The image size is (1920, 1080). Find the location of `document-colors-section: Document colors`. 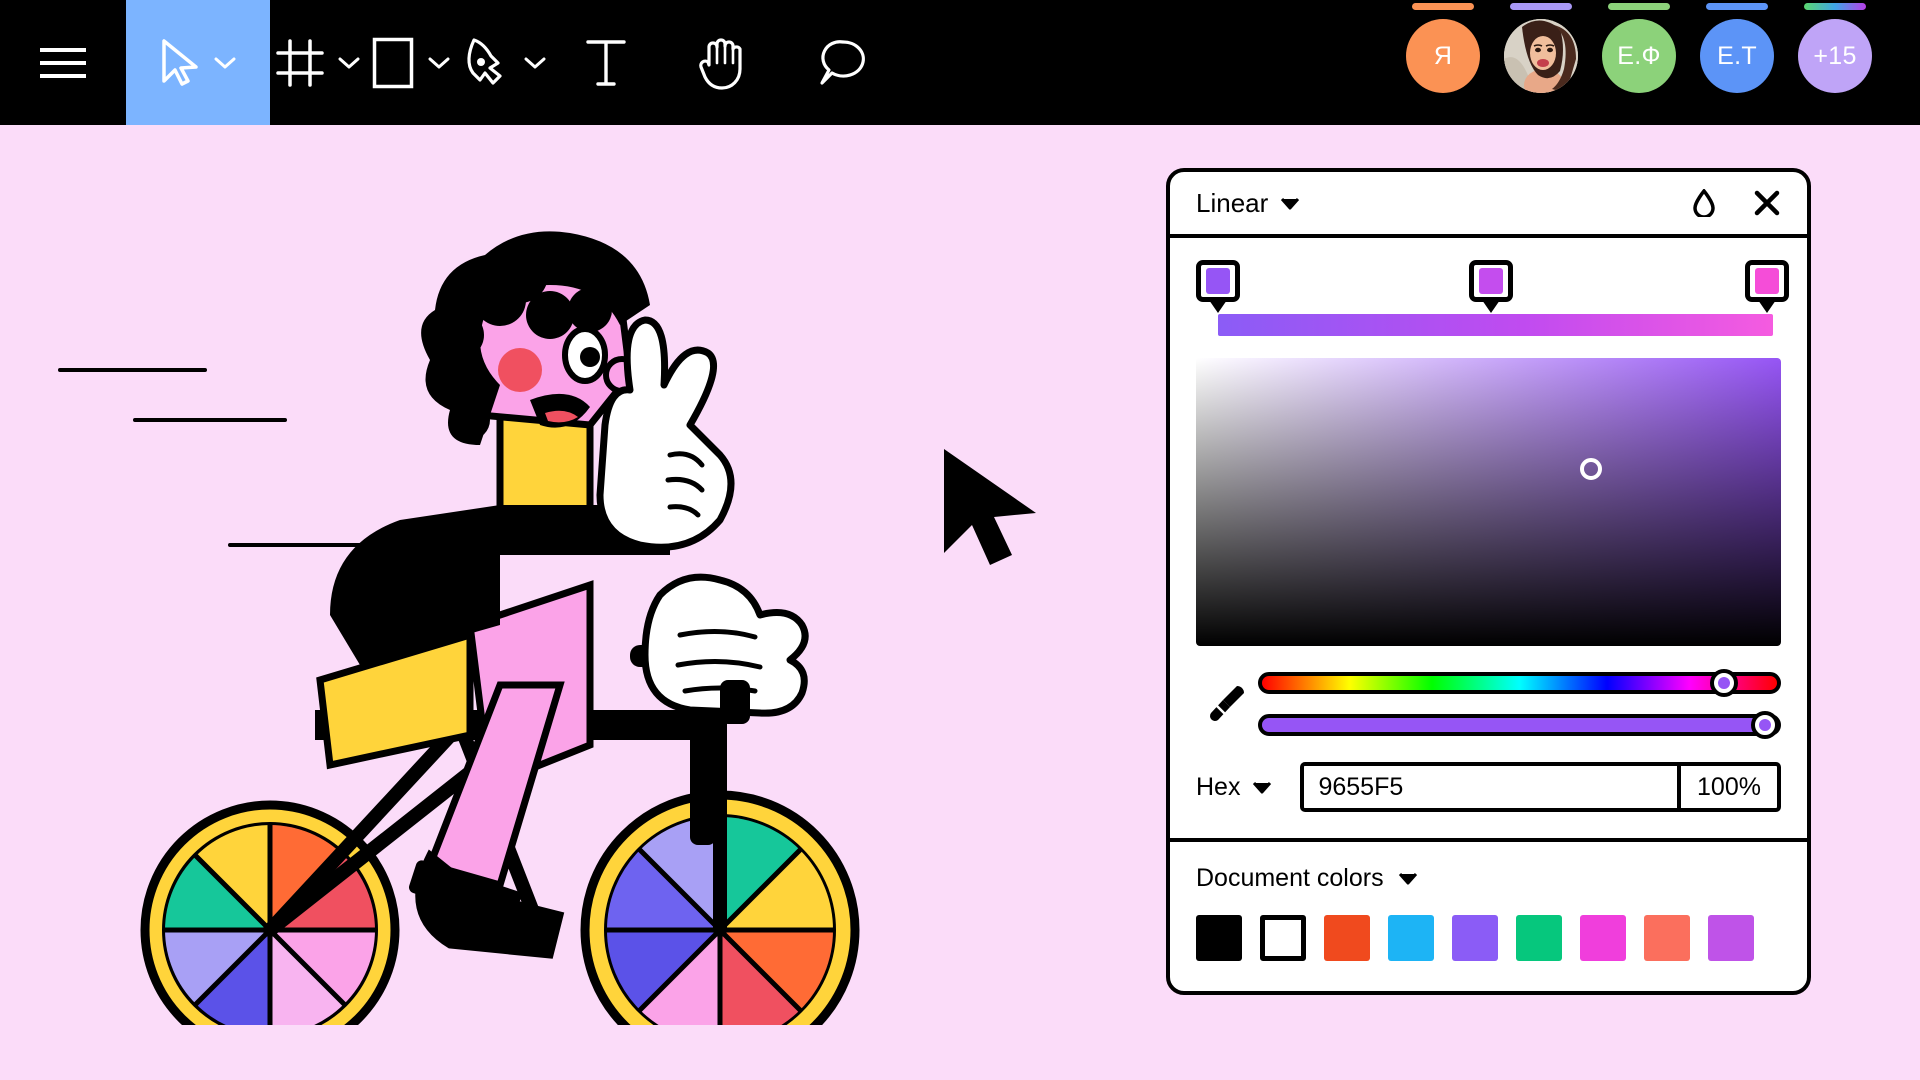

document-colors-section: Document colors is located at coordinates (1488, 916).